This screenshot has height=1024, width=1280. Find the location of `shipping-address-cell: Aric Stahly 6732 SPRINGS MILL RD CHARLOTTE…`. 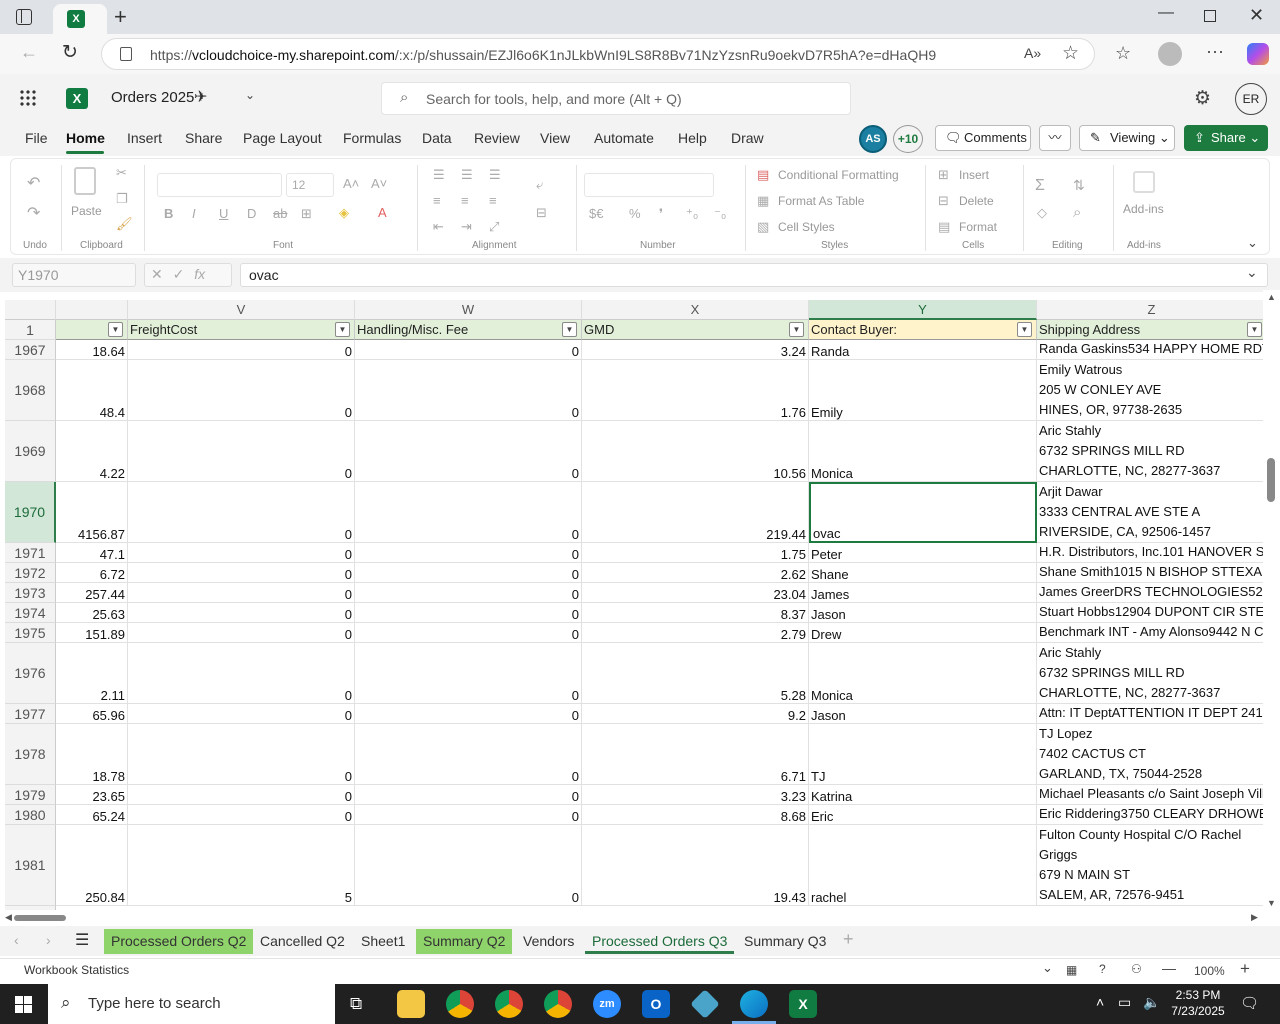

shipping-address-cell: Aric Stahly 6732 SPRINGS MILL RD CHARLOTTE… is located at coordinates (1150, 673).